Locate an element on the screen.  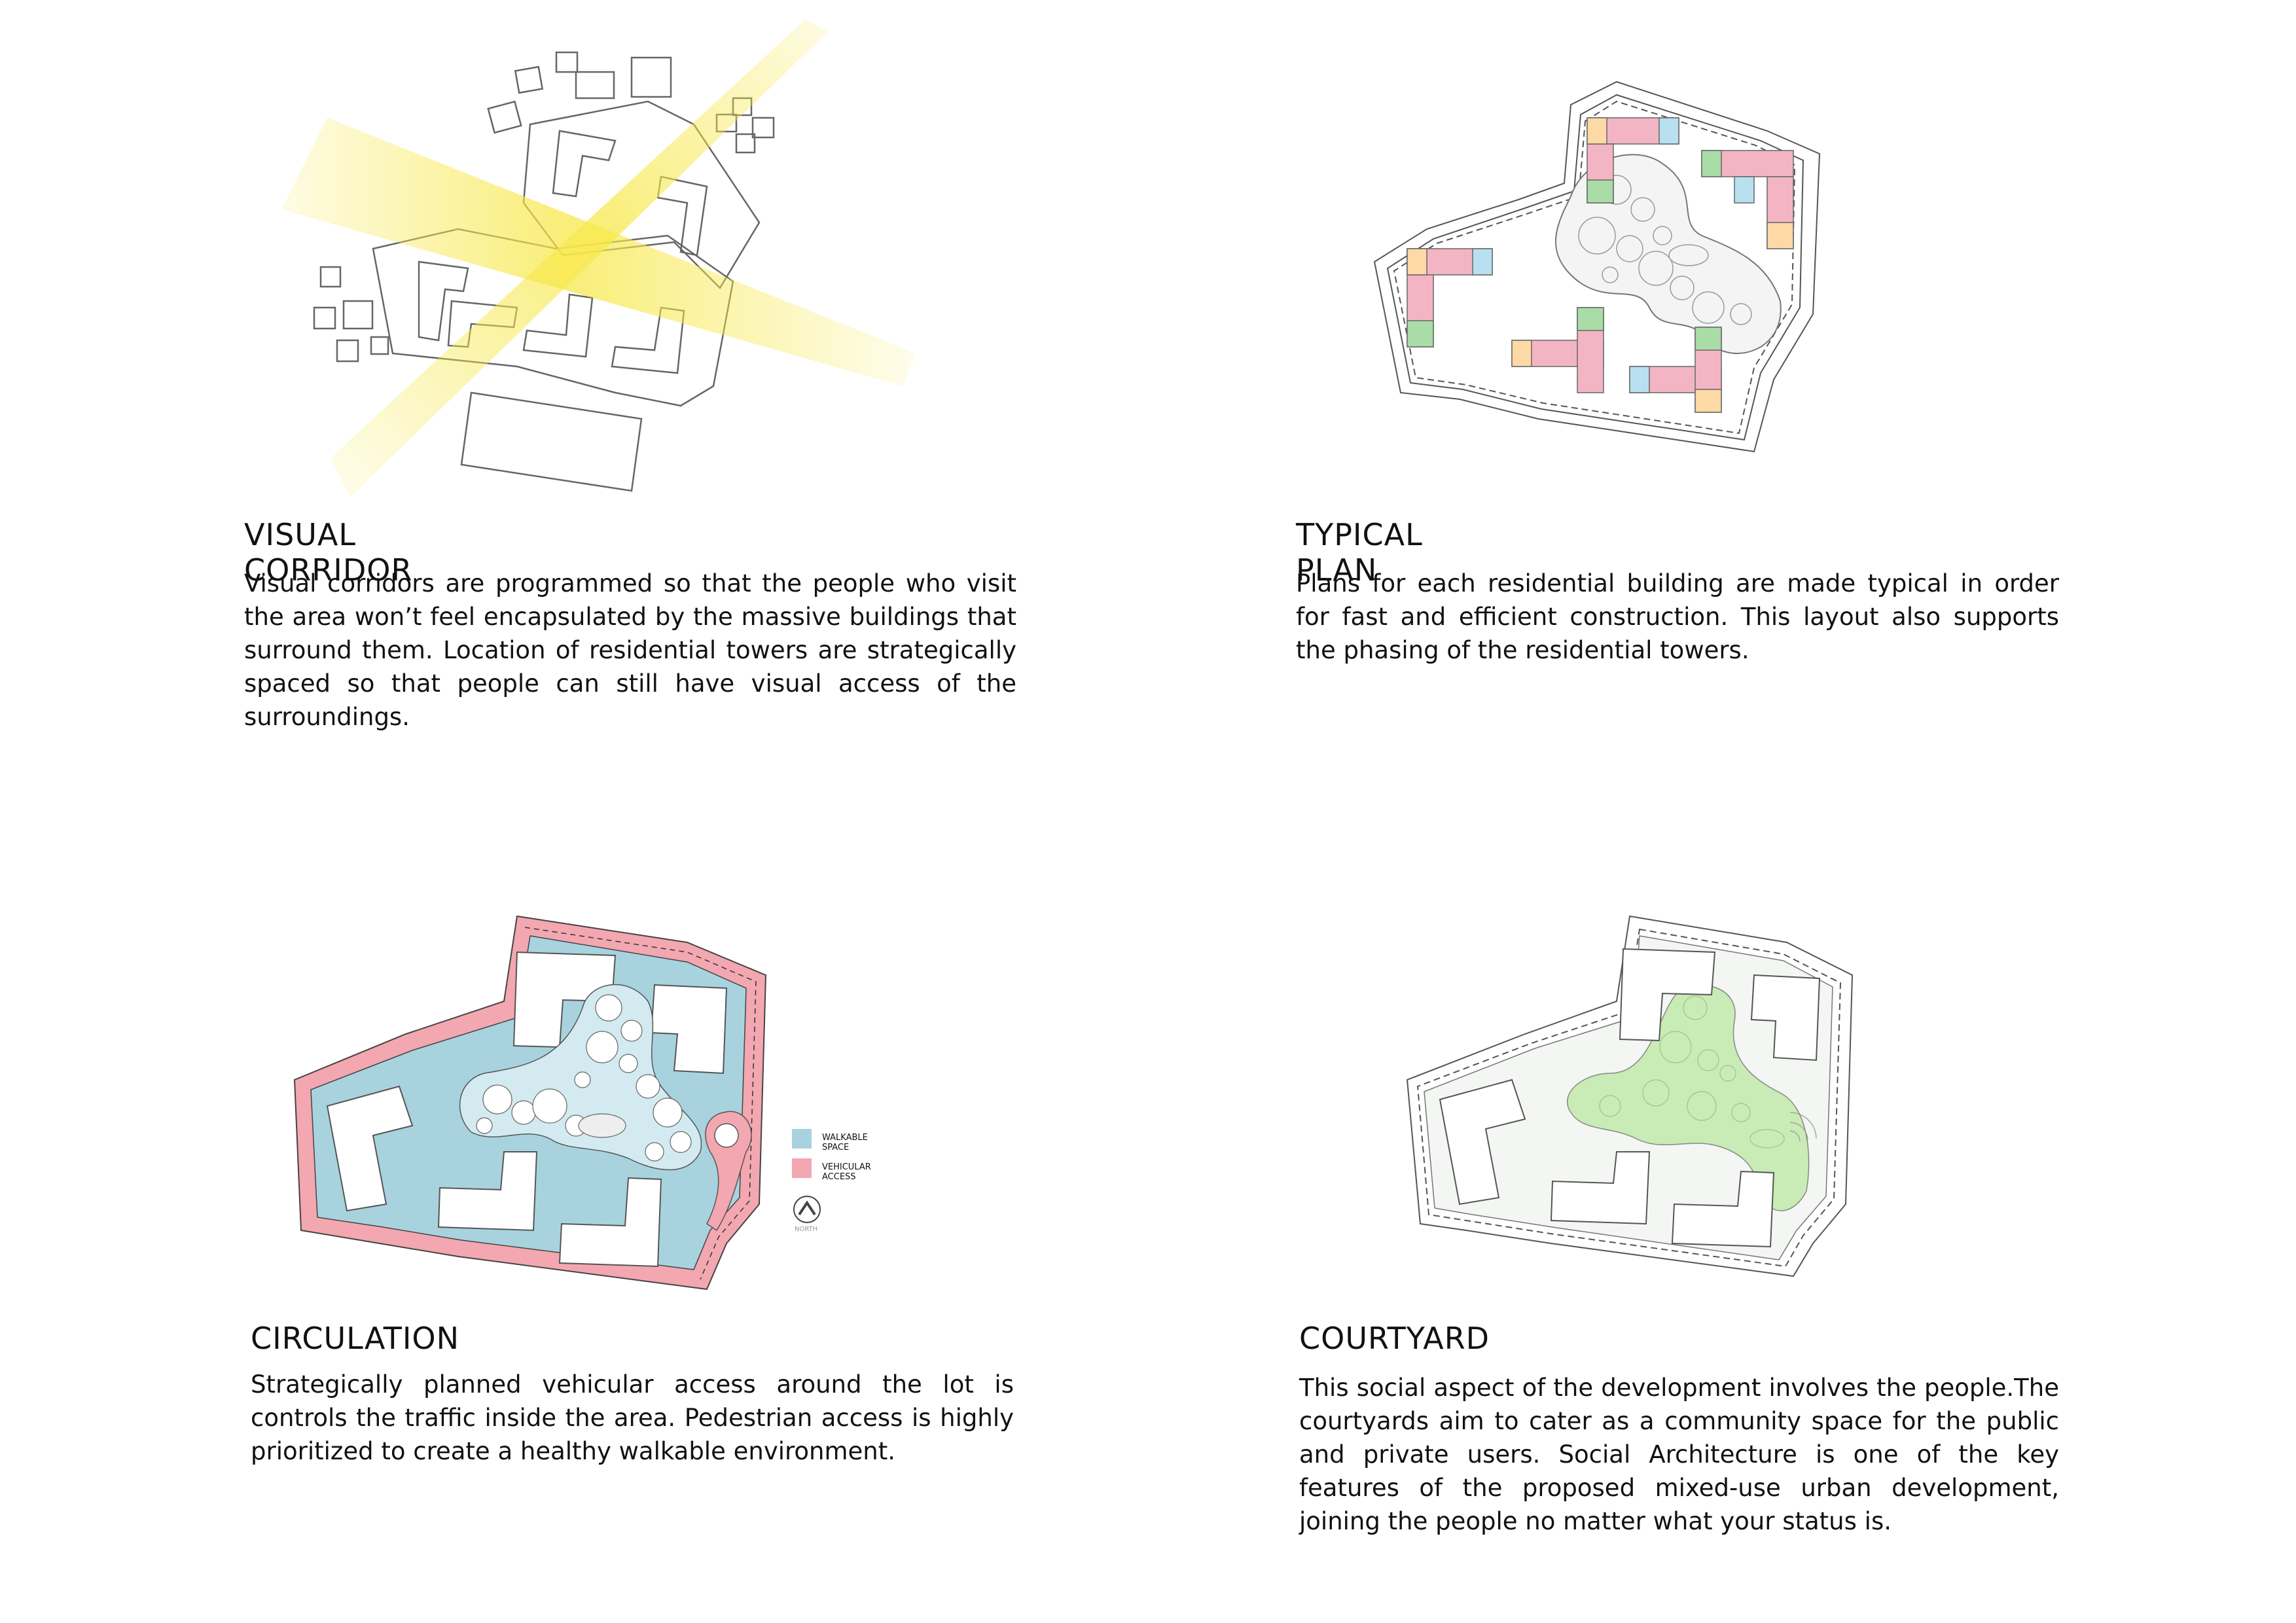
north-arrow-icon is located at coordinates (807, 1209).